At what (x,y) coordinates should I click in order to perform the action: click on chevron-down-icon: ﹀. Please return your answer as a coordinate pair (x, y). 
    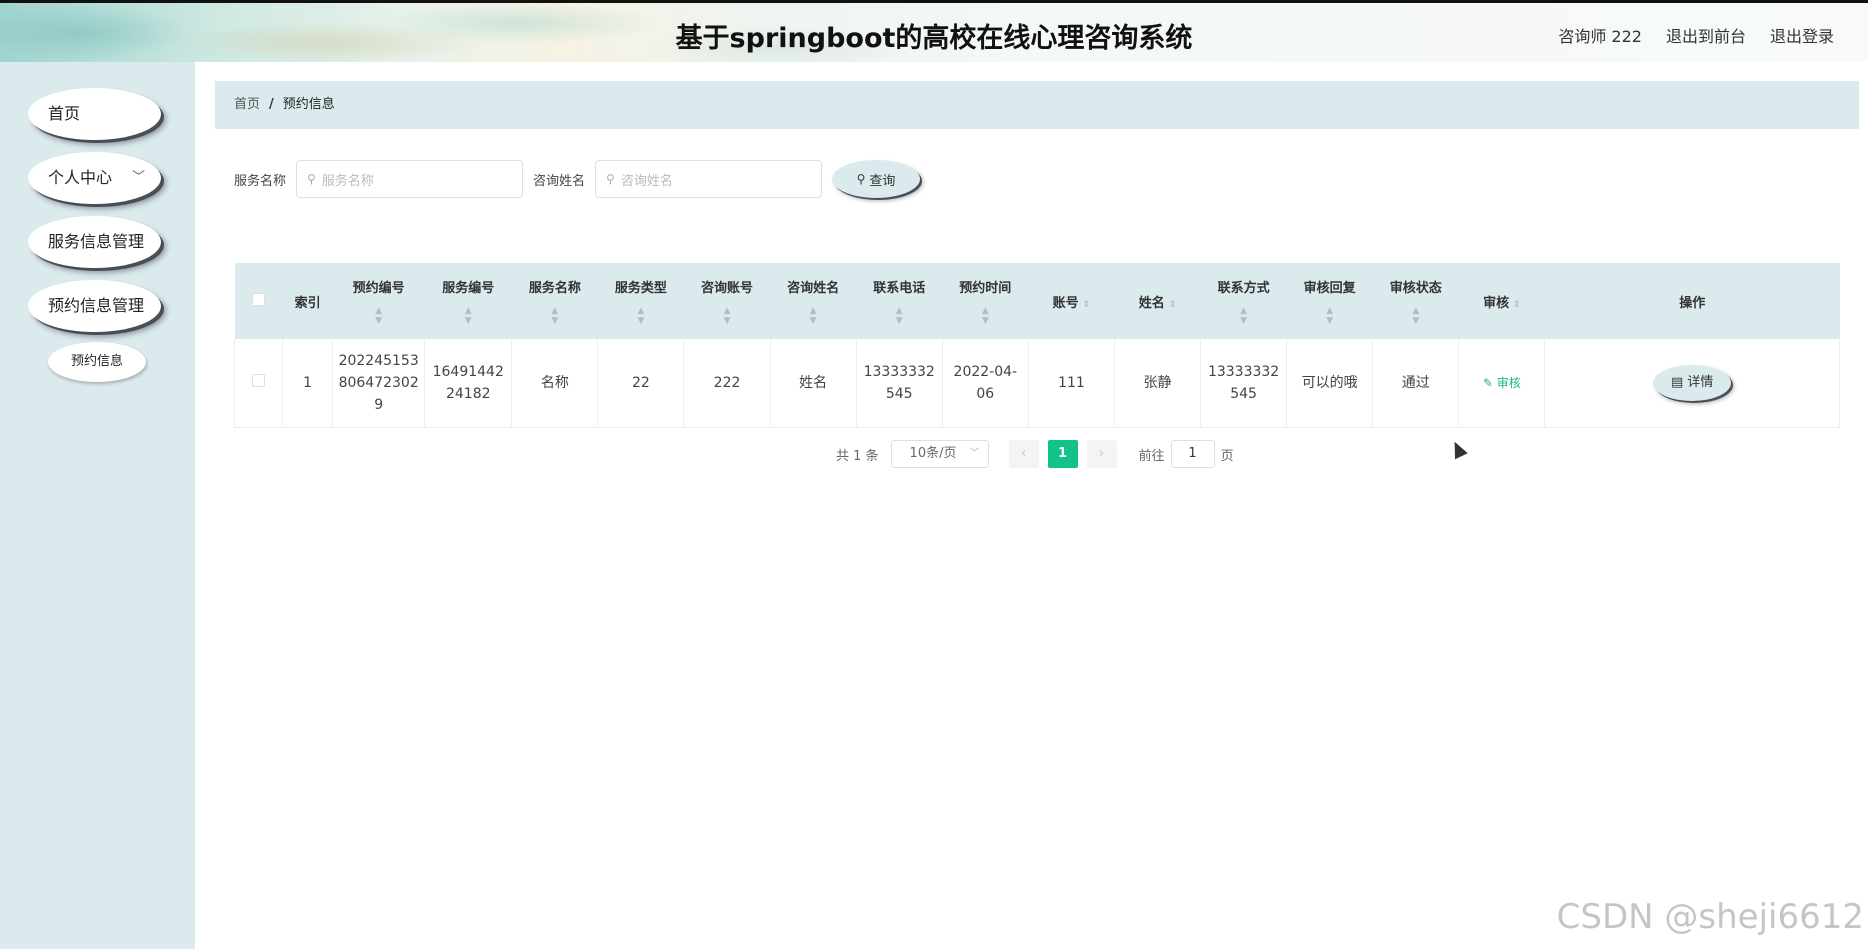
    Looking at the image, I should click on (138, 177).